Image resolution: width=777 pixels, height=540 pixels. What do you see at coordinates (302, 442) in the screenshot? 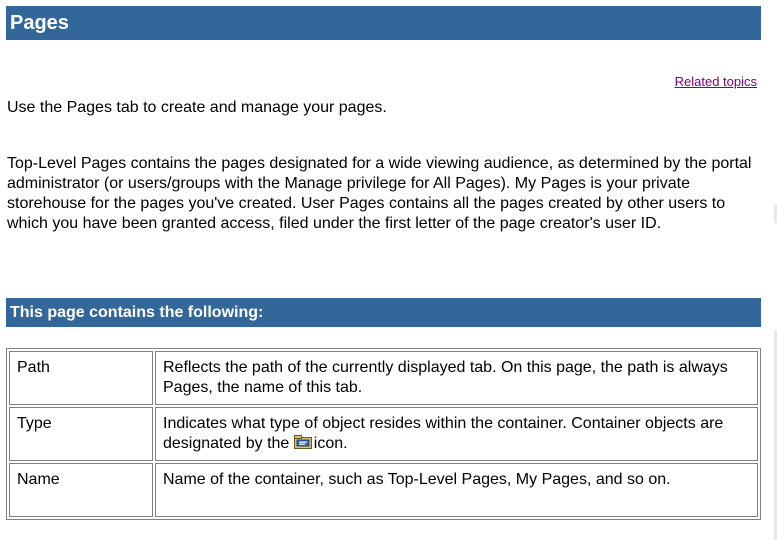
I see `container-icon` at bounding box center [302, 442].